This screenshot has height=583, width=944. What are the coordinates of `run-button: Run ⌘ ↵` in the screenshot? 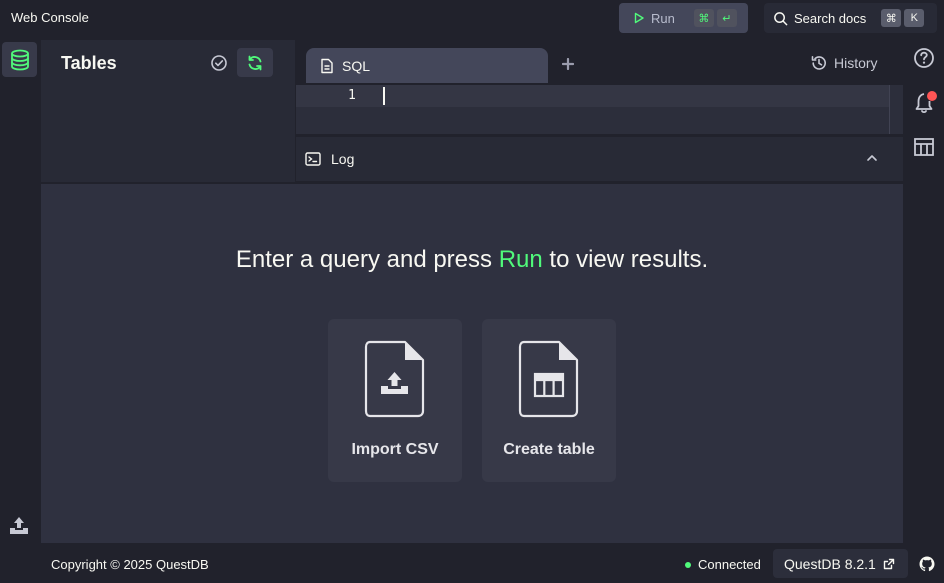 It's located at (683, 18).